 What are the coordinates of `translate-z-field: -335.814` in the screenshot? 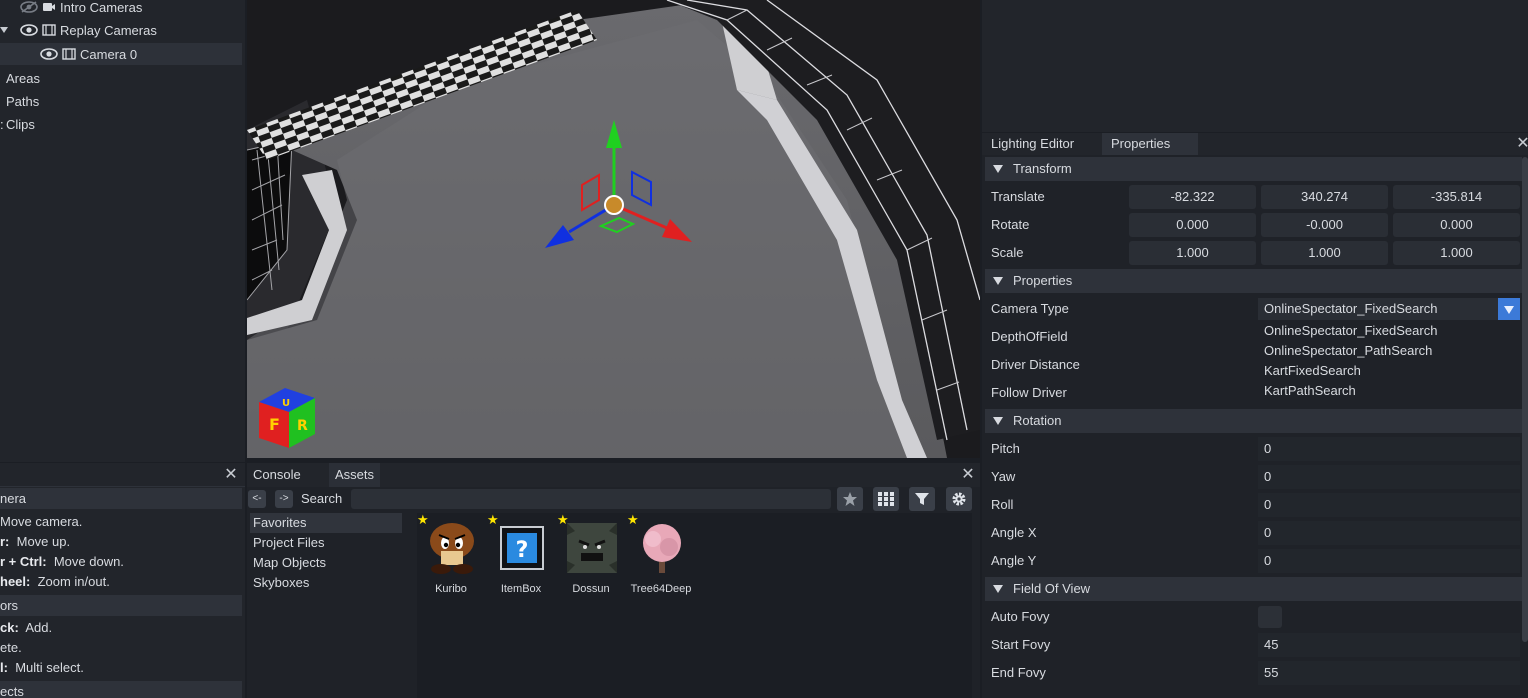 It's located at (1456, 197).